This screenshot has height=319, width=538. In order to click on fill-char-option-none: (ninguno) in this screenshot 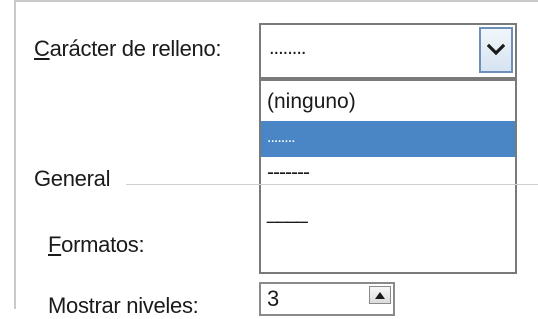, I will do `click(388, 102)`.